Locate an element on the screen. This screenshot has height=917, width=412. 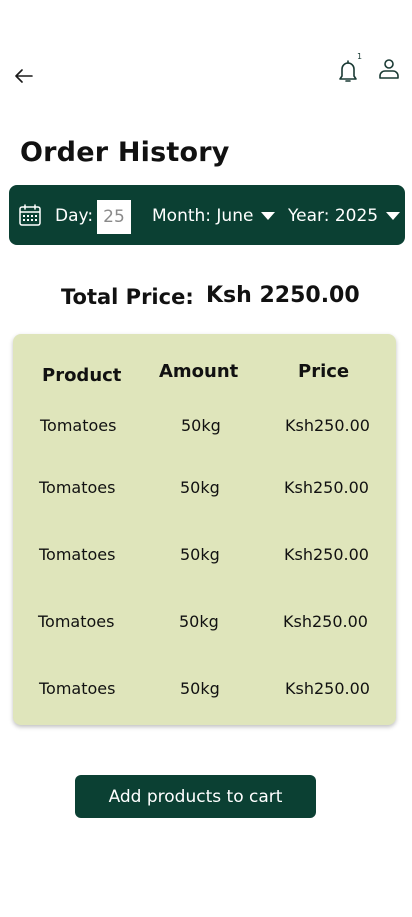
column-header-product: Product is located at coordinates (82, 375).